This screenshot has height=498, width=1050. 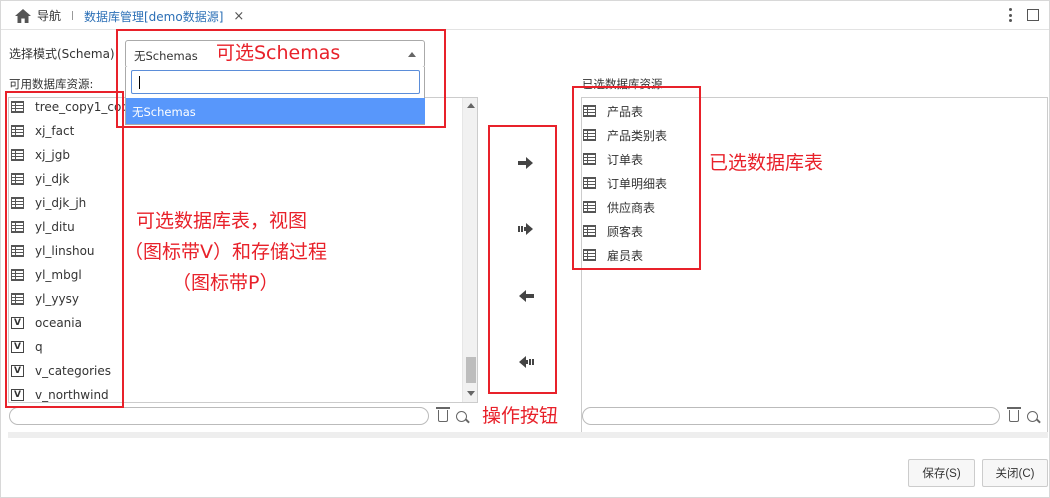 What do you see at coordinates (139, 82) in the screenshot?
I see `text-cursor` at bounding box center [139, 82].